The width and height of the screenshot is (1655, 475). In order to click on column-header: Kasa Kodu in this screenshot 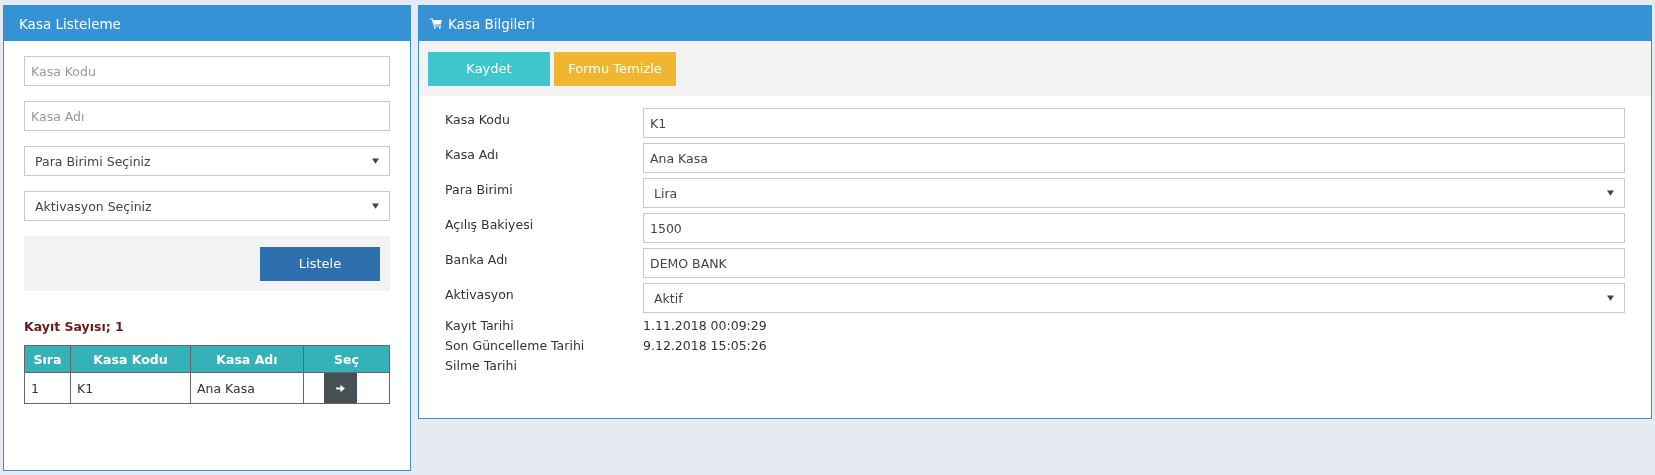, I will do `click(130, 359)`.